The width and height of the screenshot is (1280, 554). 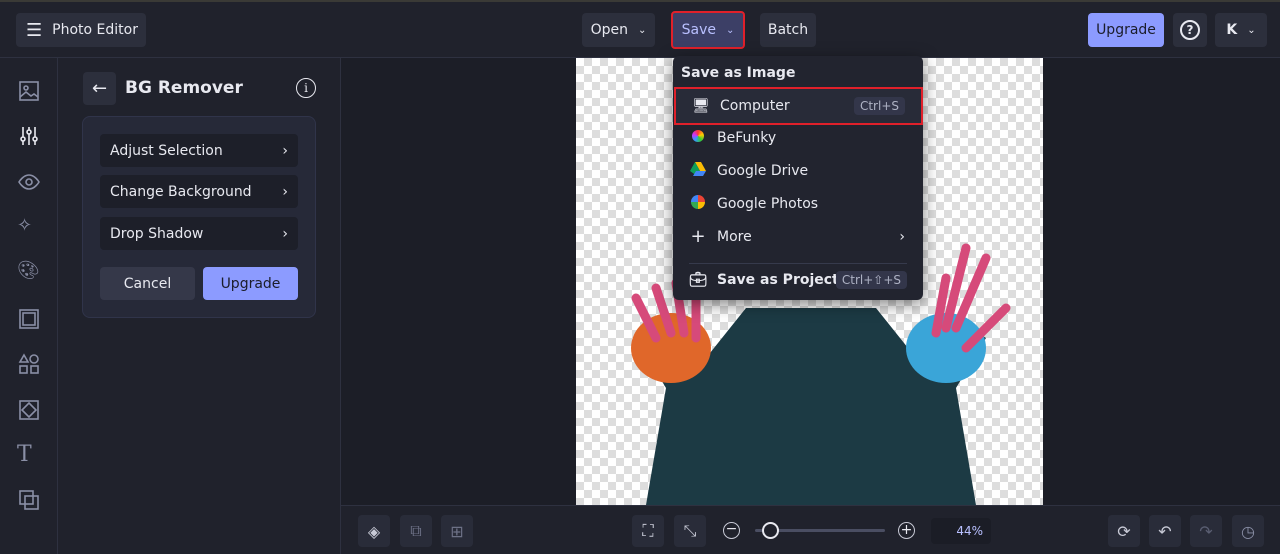 What do you see at coordinates (770, 530) in the screenshot?
I see `zoom-slider-handle` at bounding box center [770, 530].